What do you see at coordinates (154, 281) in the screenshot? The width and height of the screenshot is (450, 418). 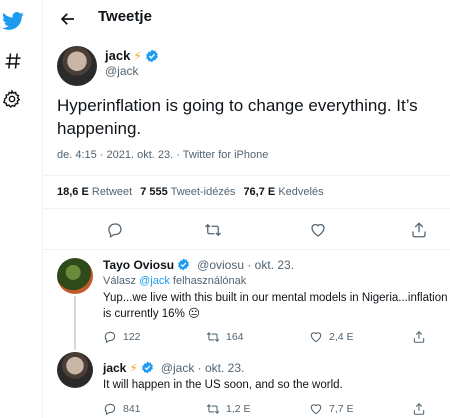 I see `mention-link: @jack` at bounding box center [154, 281].